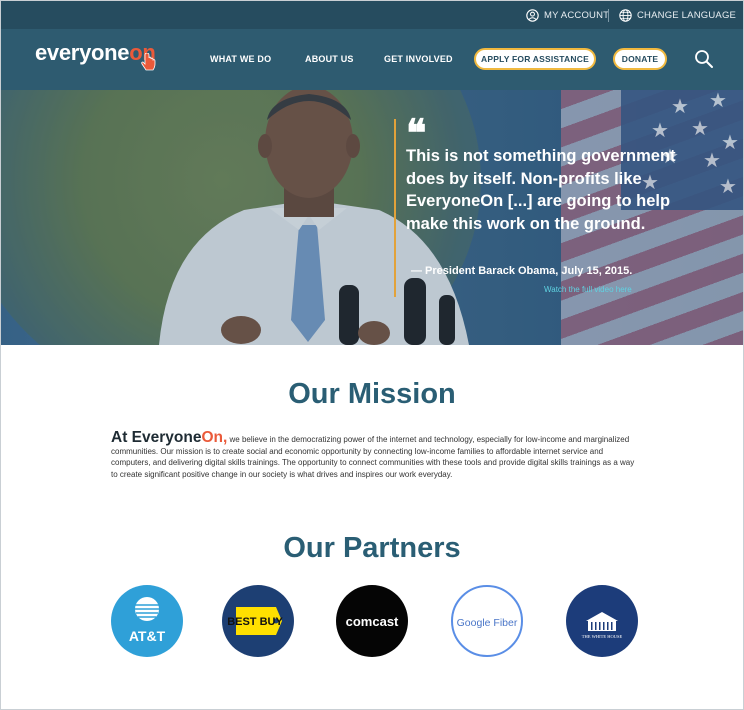 This screenshot has height=710, width=744. Describe the element at coordinates (395, 208) in the screenshot. I see `quote-accent-bar` at that location.